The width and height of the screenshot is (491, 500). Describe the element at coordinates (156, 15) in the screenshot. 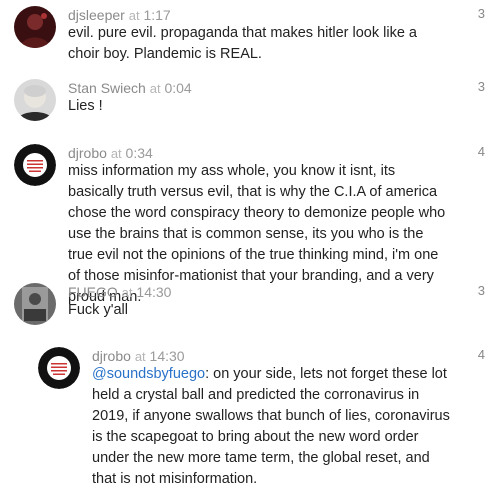

I see `timestamp: 1:17` at that location.